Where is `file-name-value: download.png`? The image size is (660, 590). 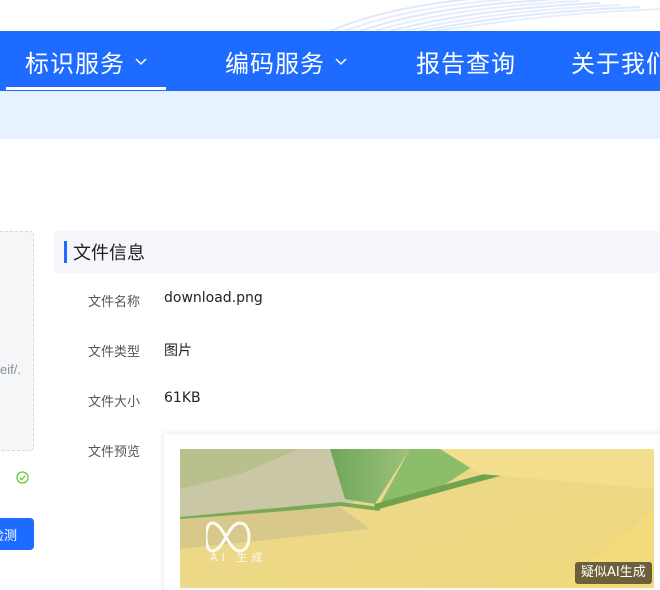 file-name-value: download.png is located at coordinates (213, 298).